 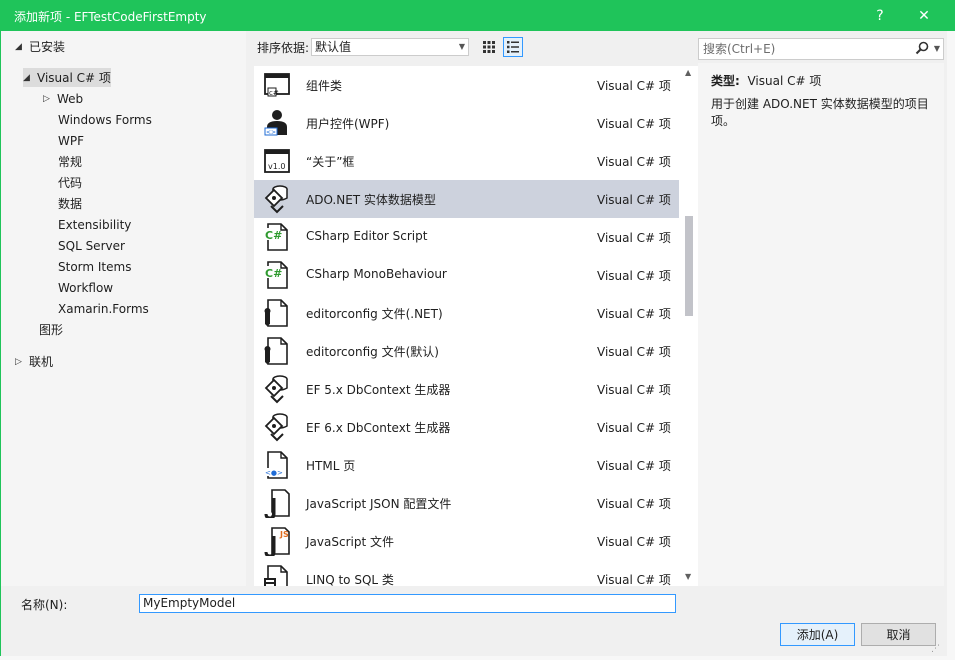 What do you see at coordinates (71, 140) in the screenshot?
I see `tree-node-child: WPF` at bounding box center [71, 140].